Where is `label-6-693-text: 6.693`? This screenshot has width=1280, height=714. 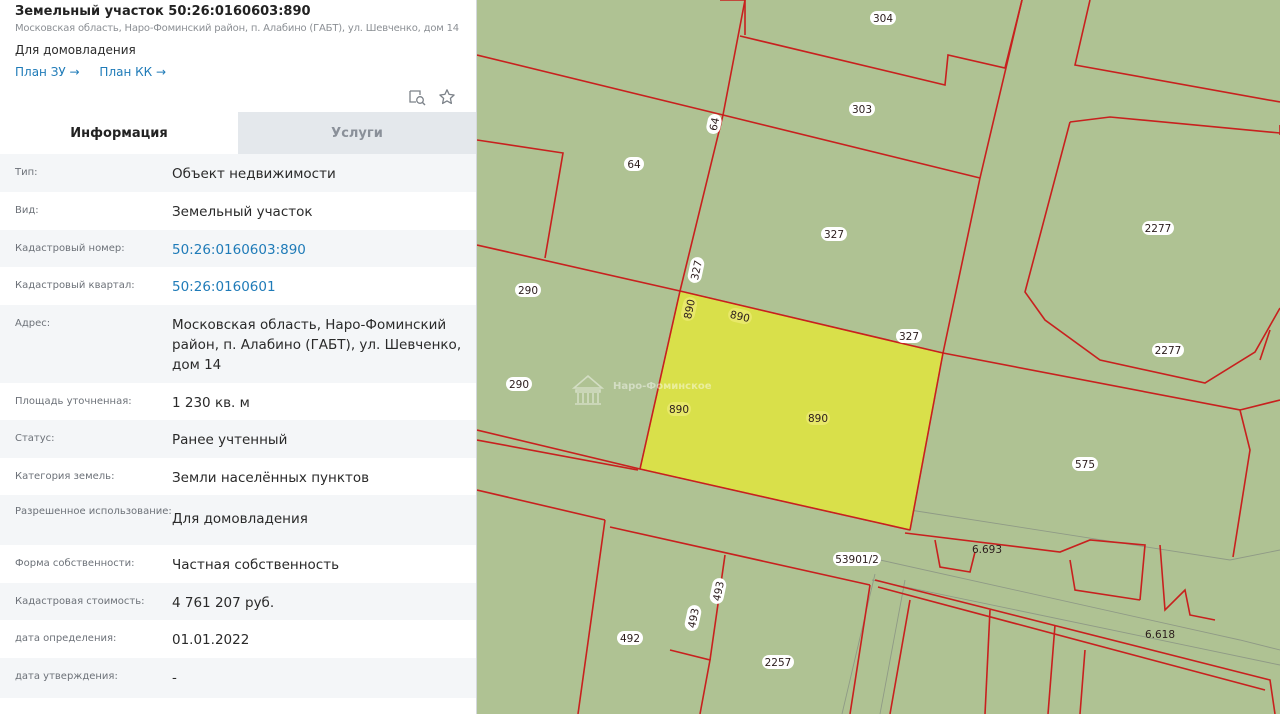
label-6-693-text: 6.693 is located at coordinates (987, 550).